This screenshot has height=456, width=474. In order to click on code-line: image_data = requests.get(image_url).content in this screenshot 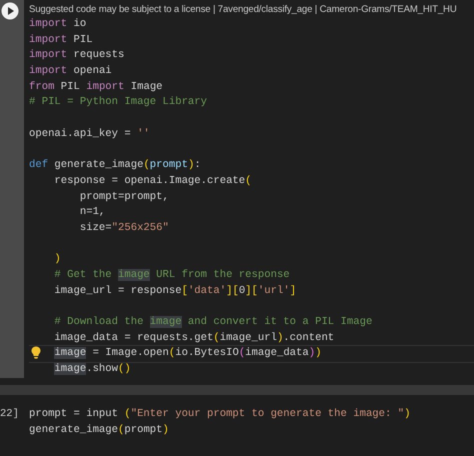, I will do `click(194, 338)`.